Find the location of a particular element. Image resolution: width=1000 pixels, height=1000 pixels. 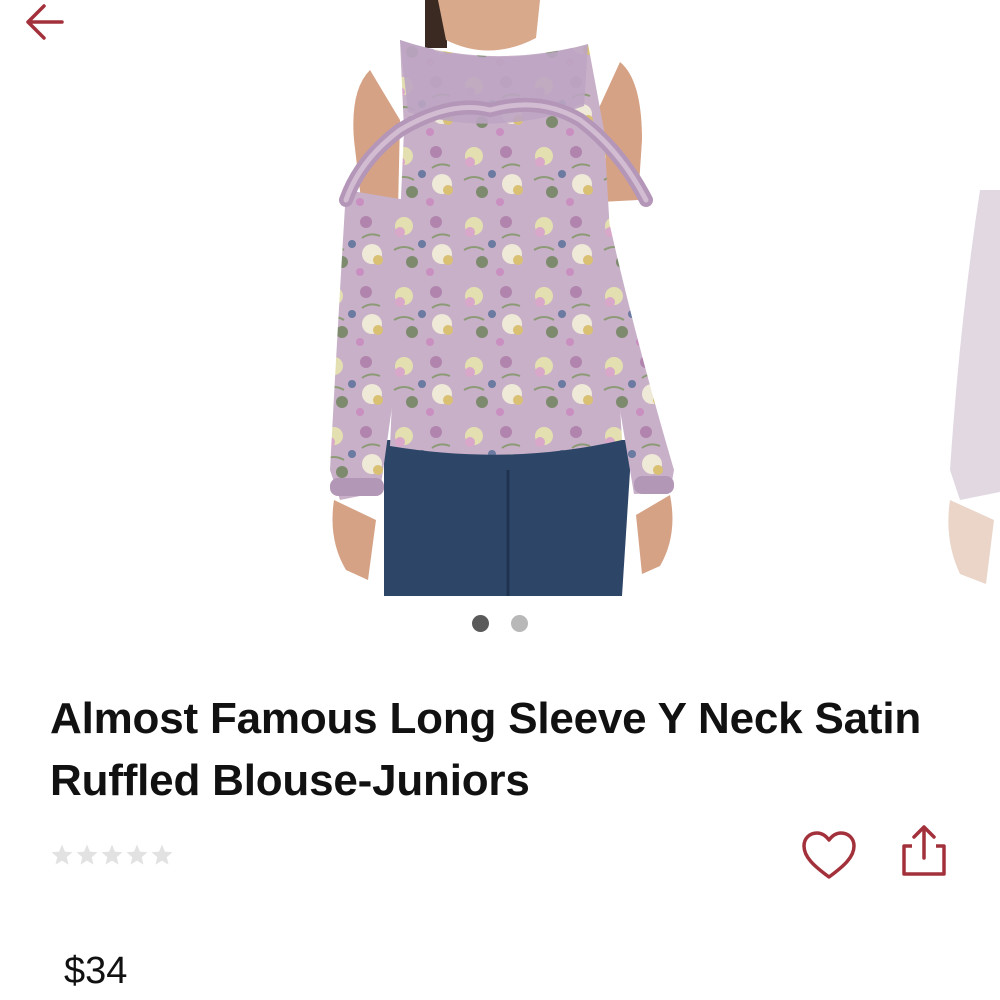

favorite-button is located at coordinates (829, 856).